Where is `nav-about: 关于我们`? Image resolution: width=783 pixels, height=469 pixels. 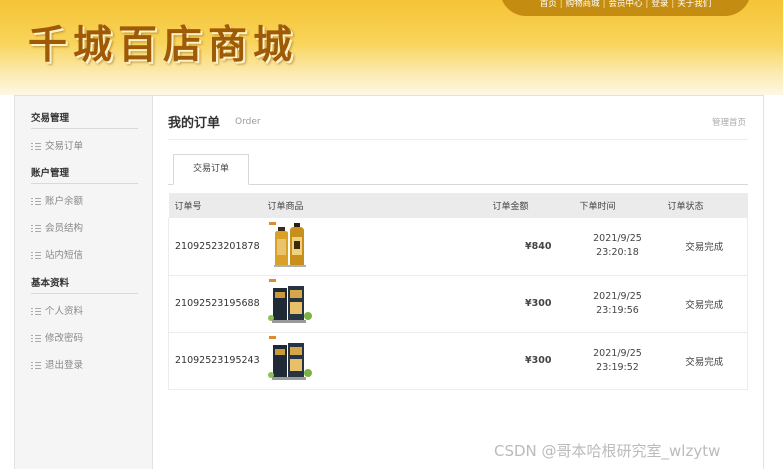
nav-about: 关于我们 is located at coordinates (694, 4).